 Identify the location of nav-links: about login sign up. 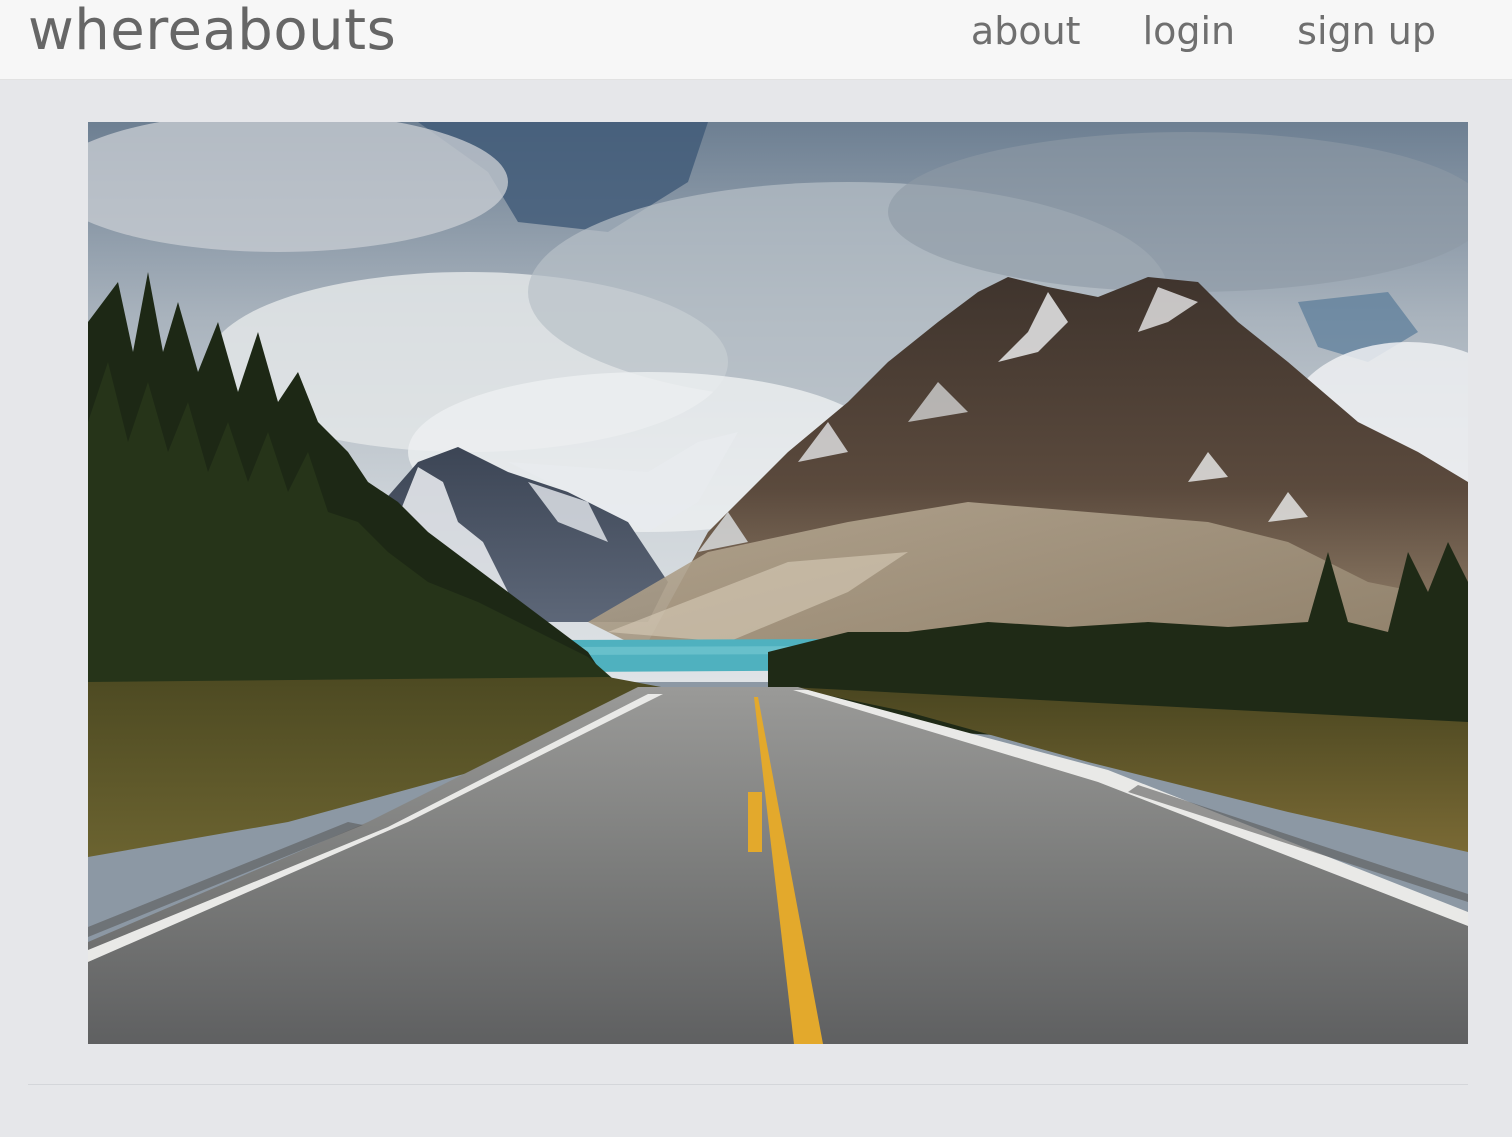
(1172, 31).